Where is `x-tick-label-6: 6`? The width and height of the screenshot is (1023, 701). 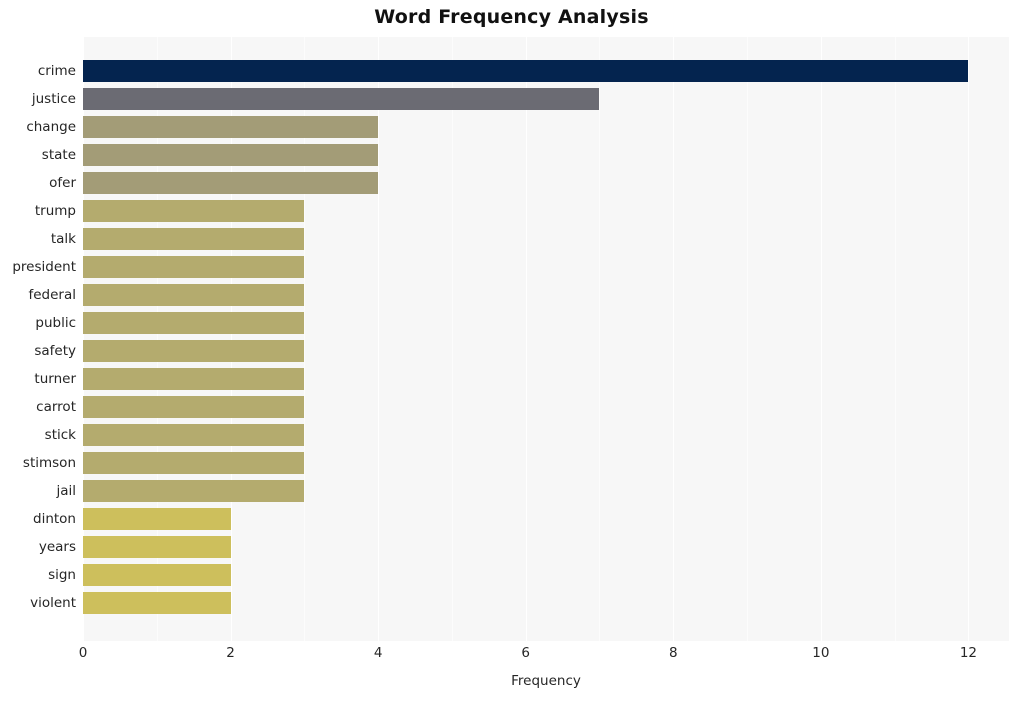 x-tick-label-6: 6 is located at coordinates (525, 653).